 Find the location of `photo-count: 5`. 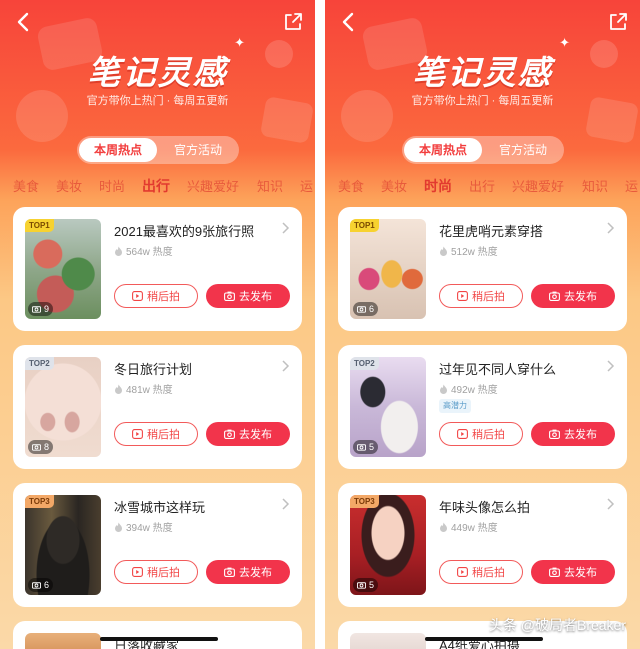

photo-count: 5 is located at coordinates (366, 585).